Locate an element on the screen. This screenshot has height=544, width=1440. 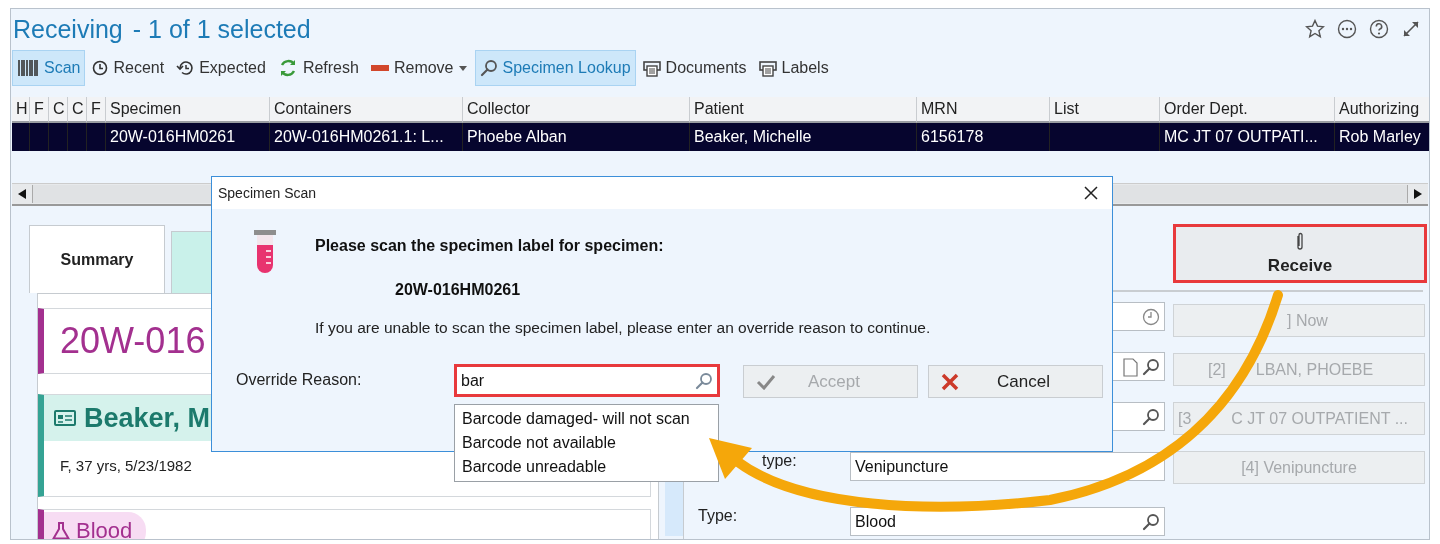
toolbar-button: Recent is located at coordinates (128, 68).